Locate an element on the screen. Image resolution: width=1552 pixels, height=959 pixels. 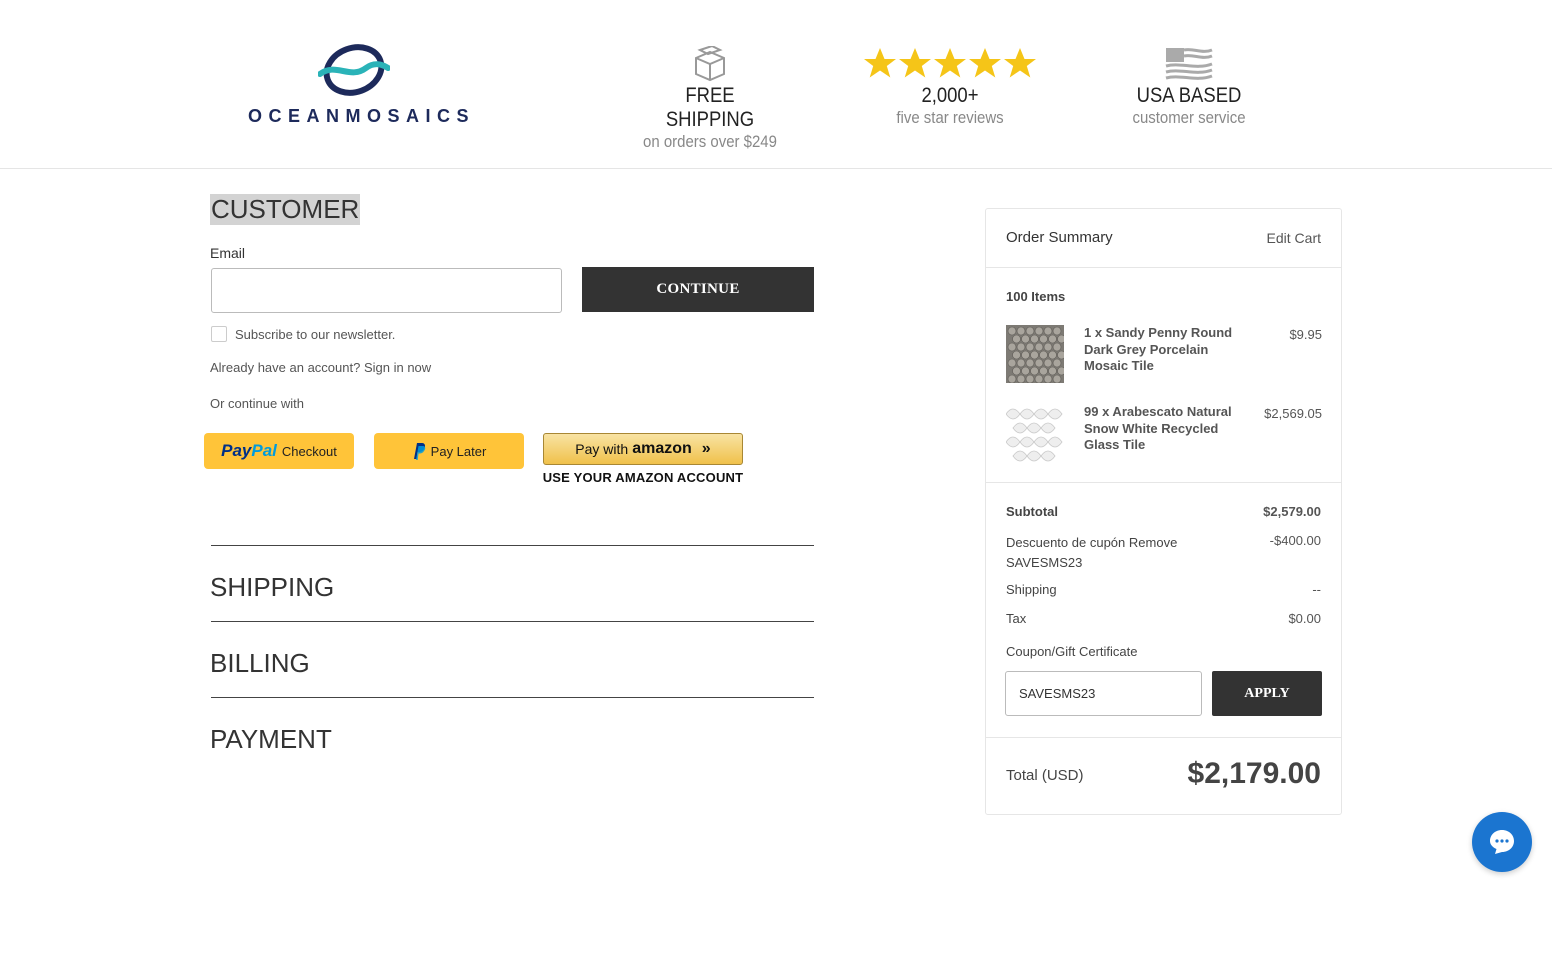
paypal-logo-part2: Pal is located at coordinates (264, 450).